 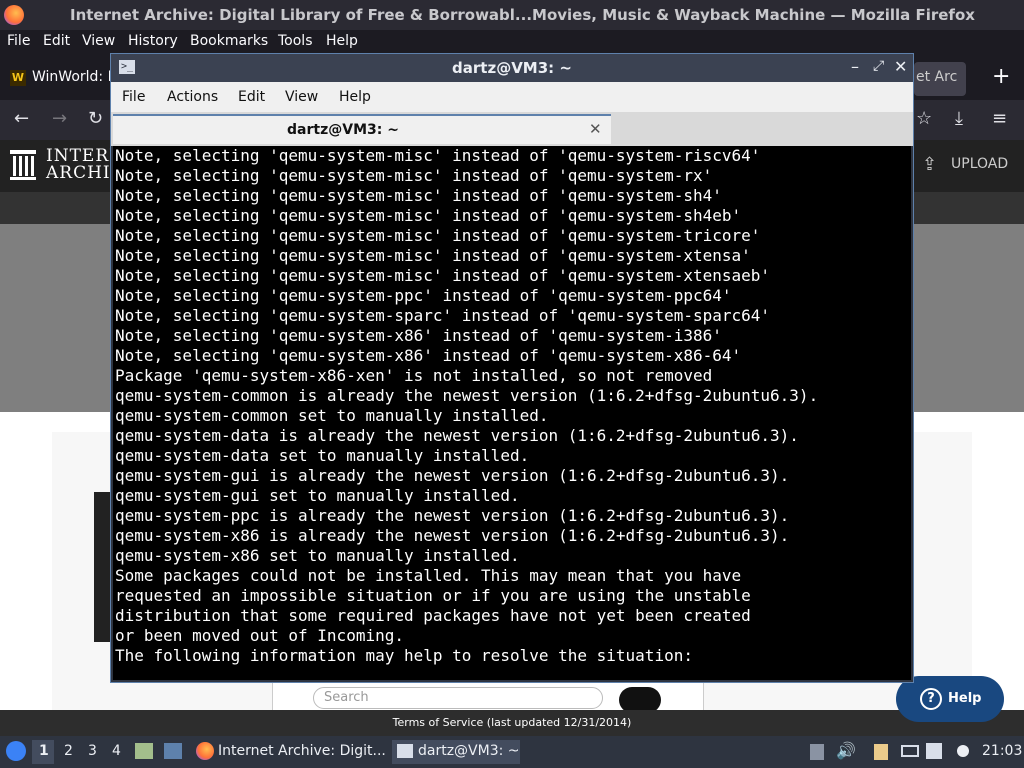 I want to click on downloads-icon: ⤓, so click(x=959, y=118).